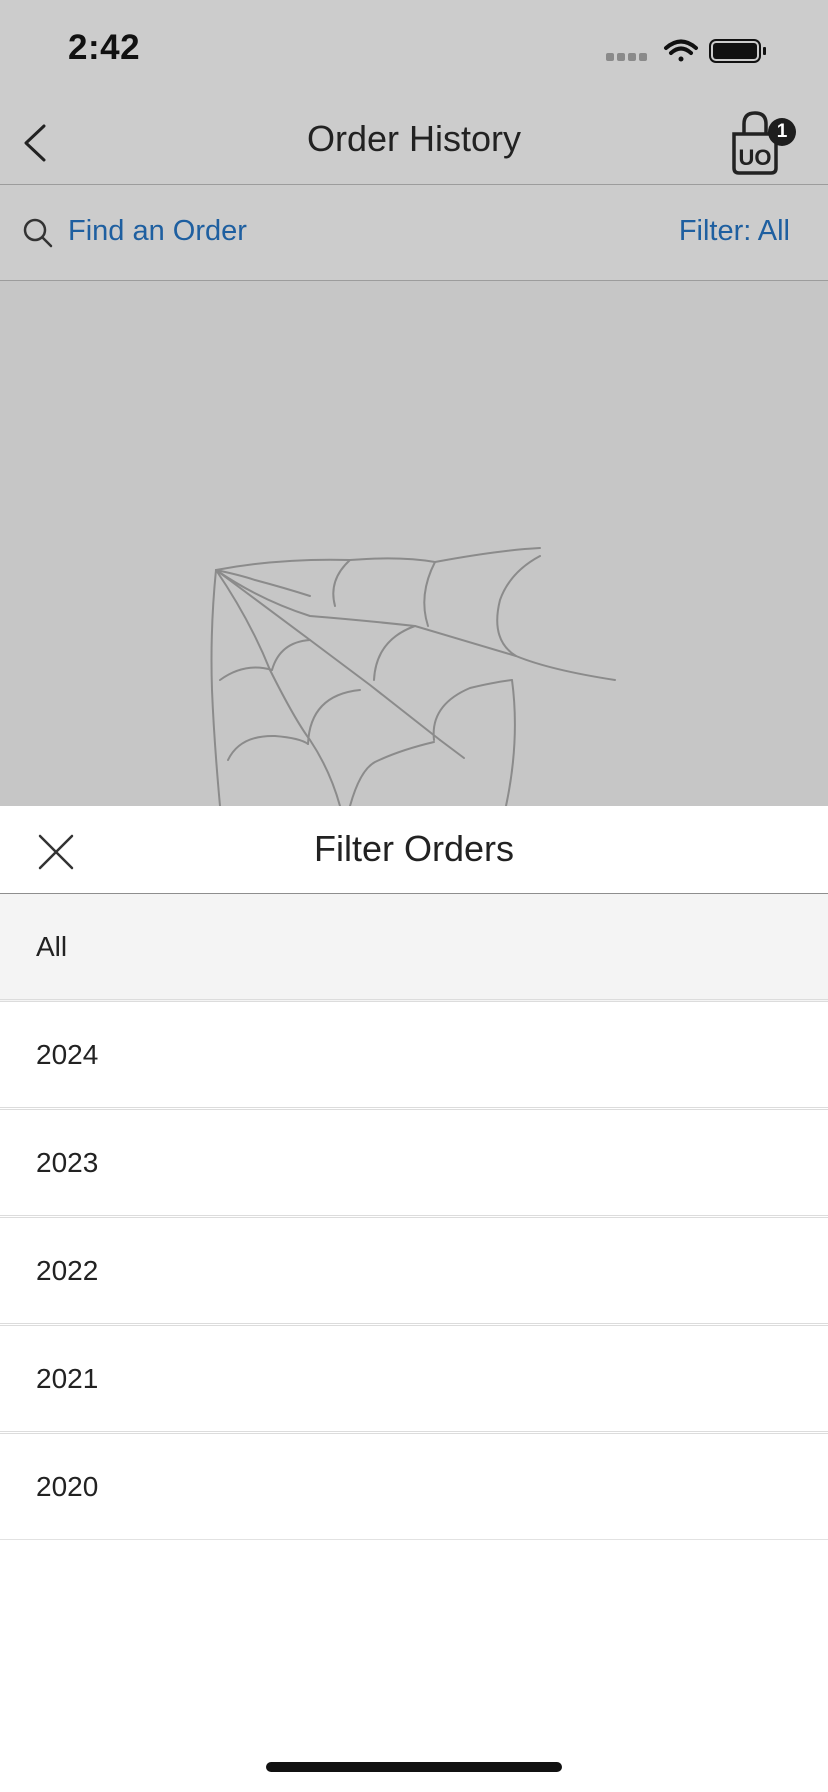 Image resolution: width=828 pixels, height=1792 pixels. What do you see at coordinates (414, 1380) in the screenshot?
I see `filter-option-2021: 2021` at bounding box center [414, 1380].